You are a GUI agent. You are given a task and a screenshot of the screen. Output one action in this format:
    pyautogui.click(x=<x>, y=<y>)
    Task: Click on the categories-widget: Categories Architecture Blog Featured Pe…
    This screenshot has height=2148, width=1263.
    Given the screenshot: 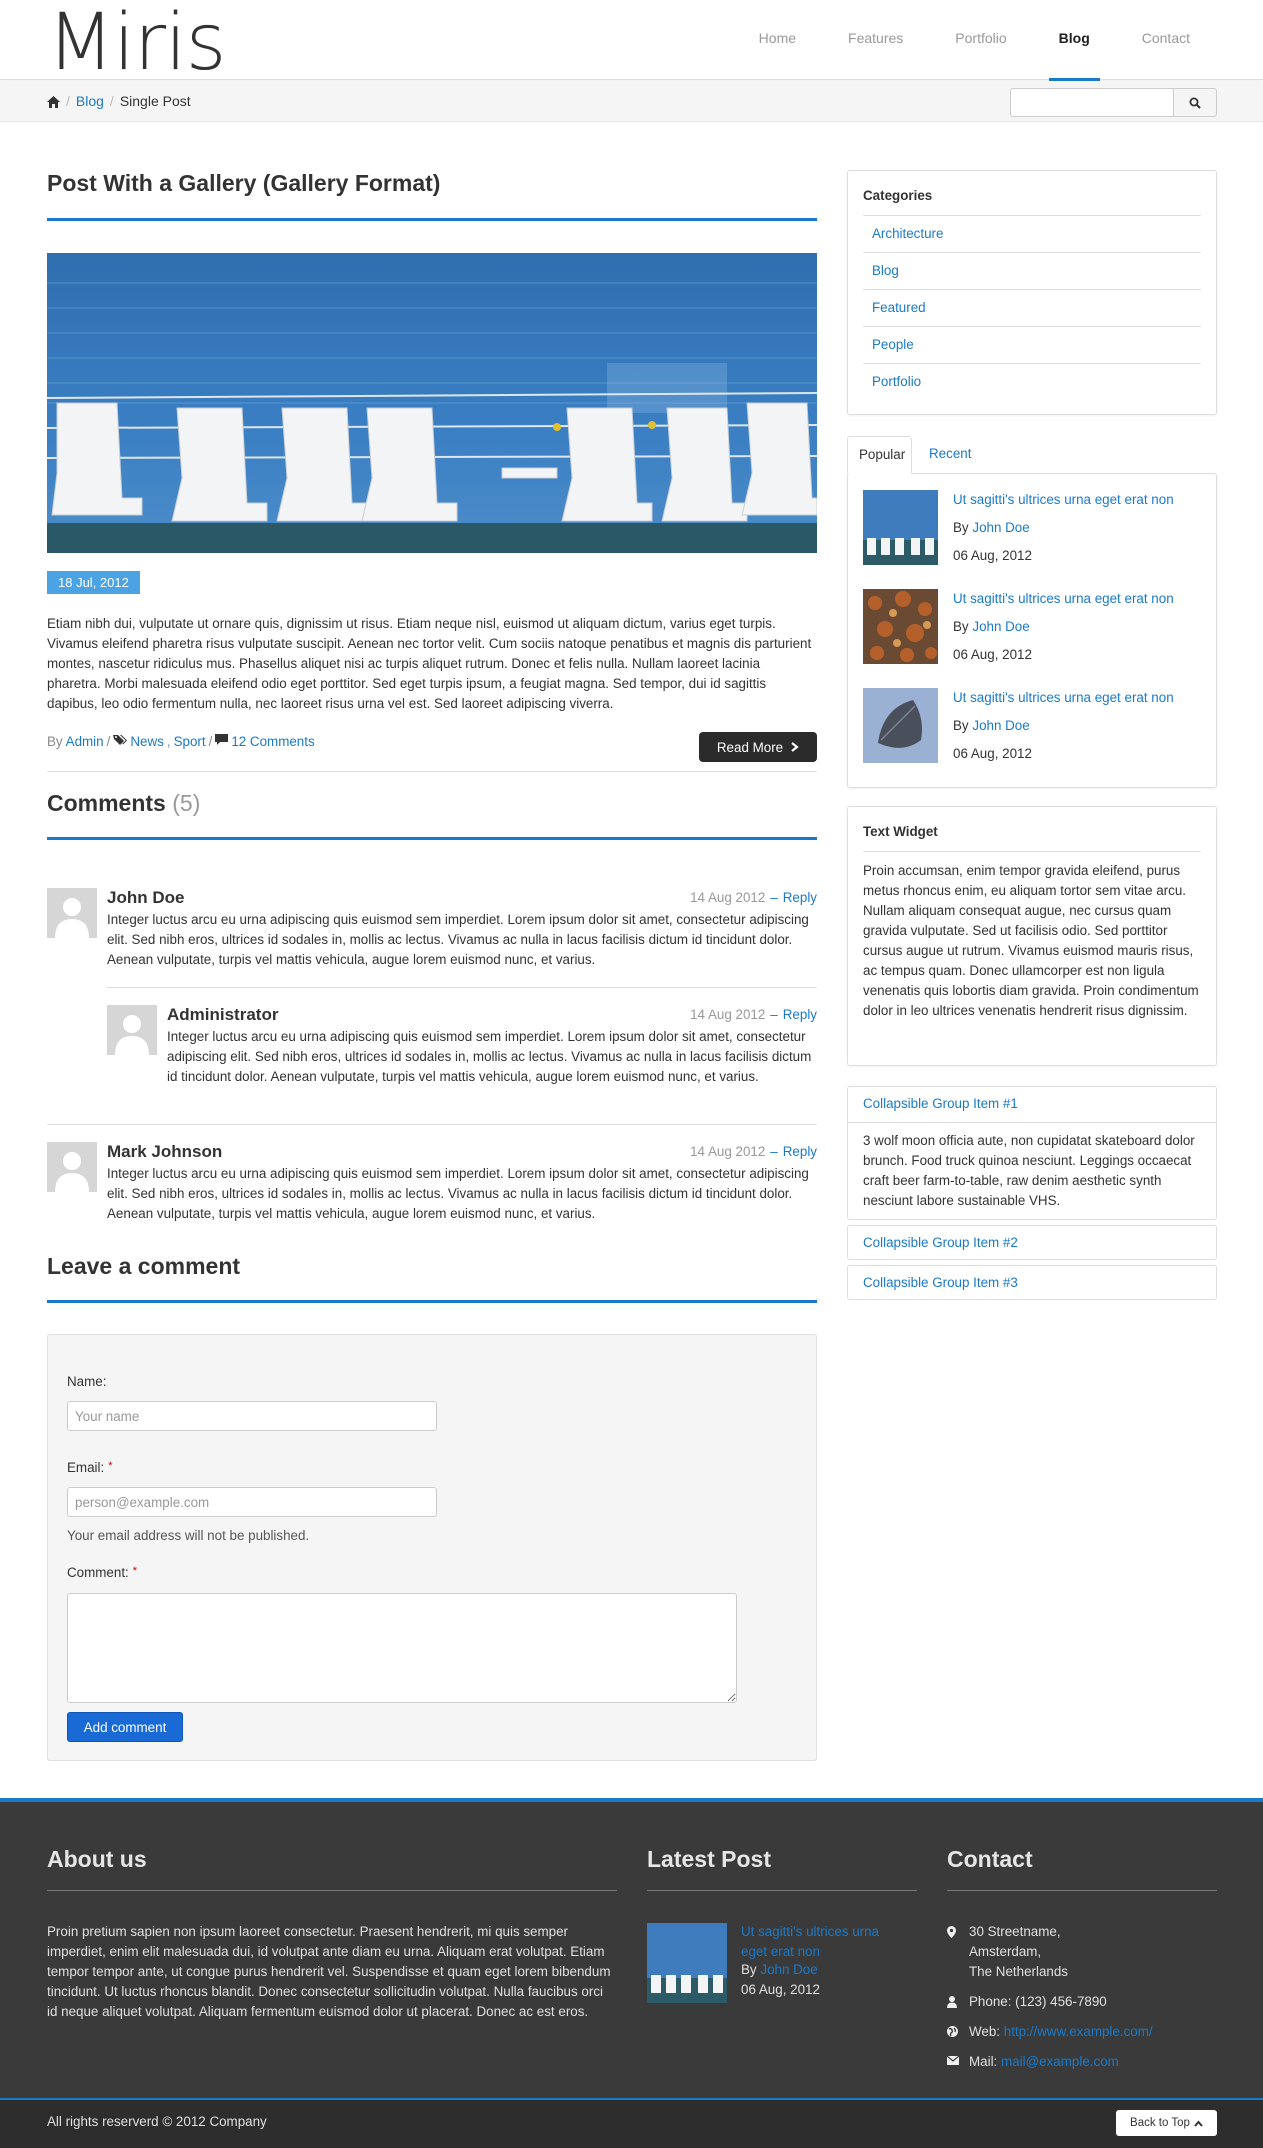 What is the action you would take?
    pyautogui.click(x=1032, y=292)
    